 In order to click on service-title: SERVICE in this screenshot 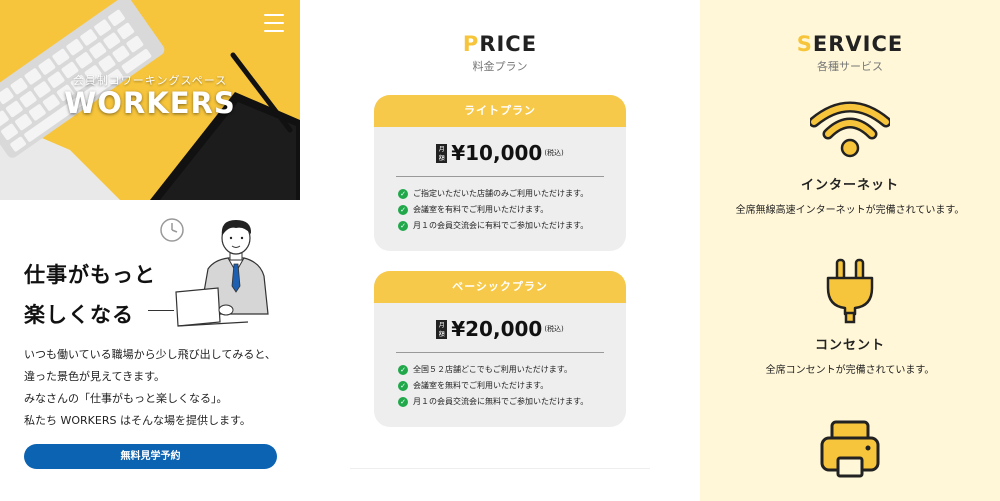, I will do `click(850, 44)`.